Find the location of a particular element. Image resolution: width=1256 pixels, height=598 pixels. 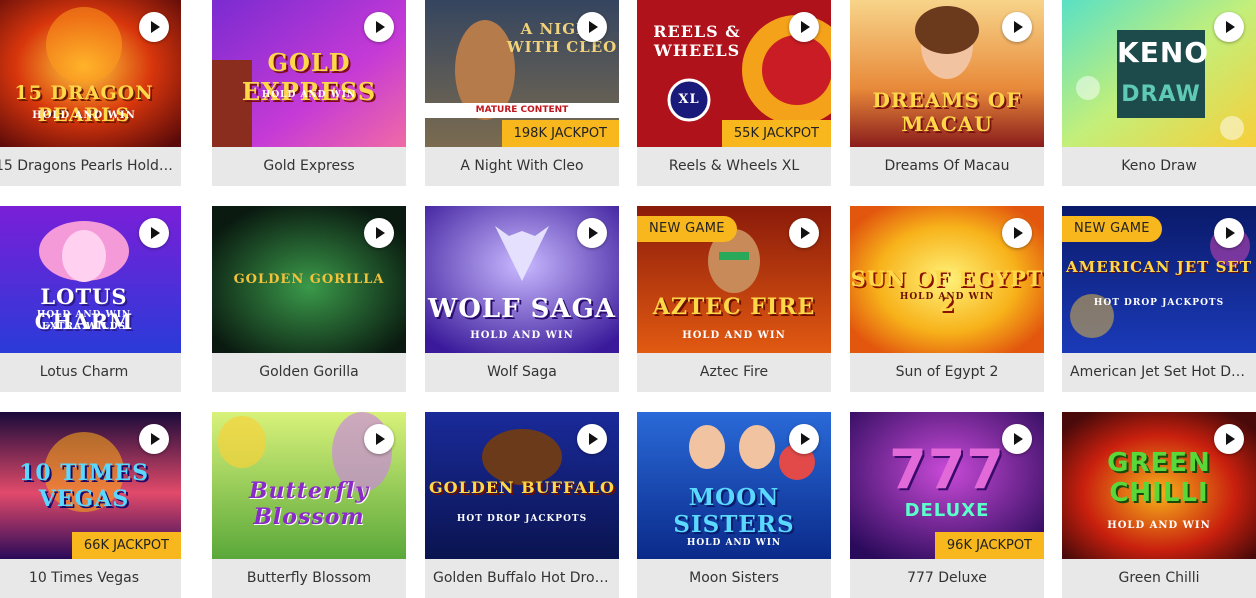

game-title: Lotus Charm is located at coordinates (90, 372).